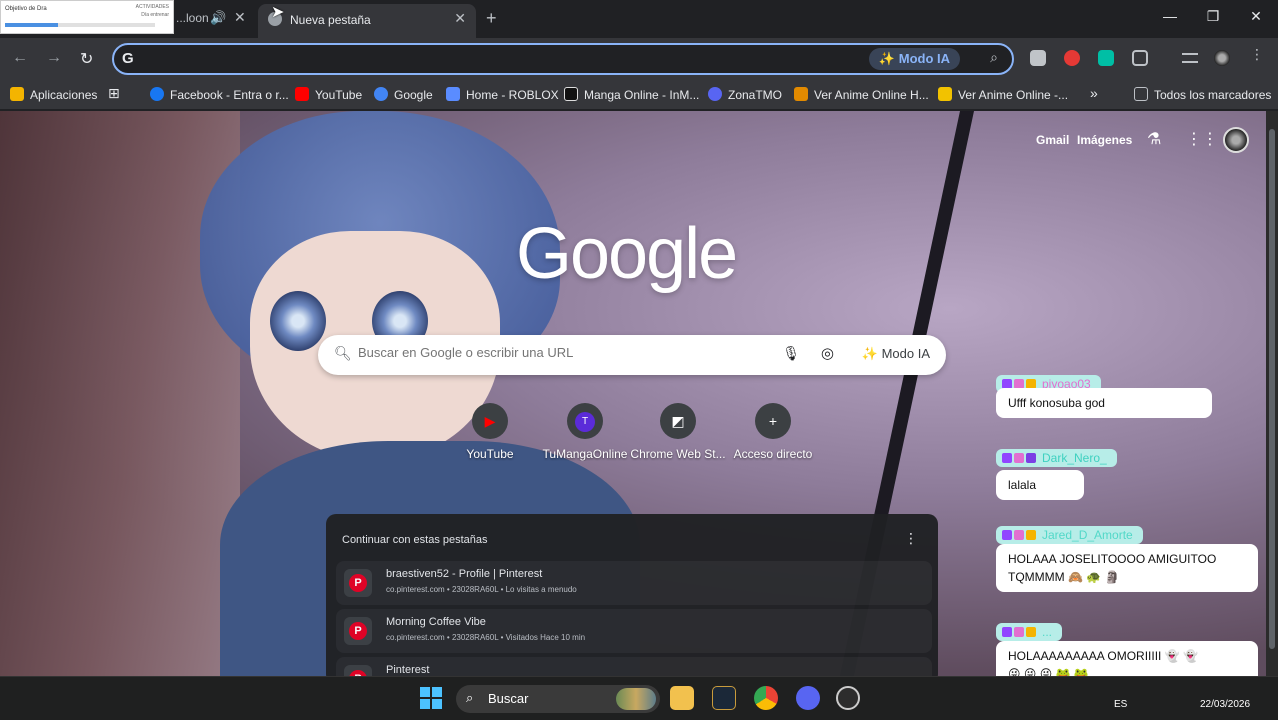 This screenshot has height=720, width=1278. Describe the element at coordinates (1072, 58) in the screenshot. I see `extension-adblock-icon` at that location.